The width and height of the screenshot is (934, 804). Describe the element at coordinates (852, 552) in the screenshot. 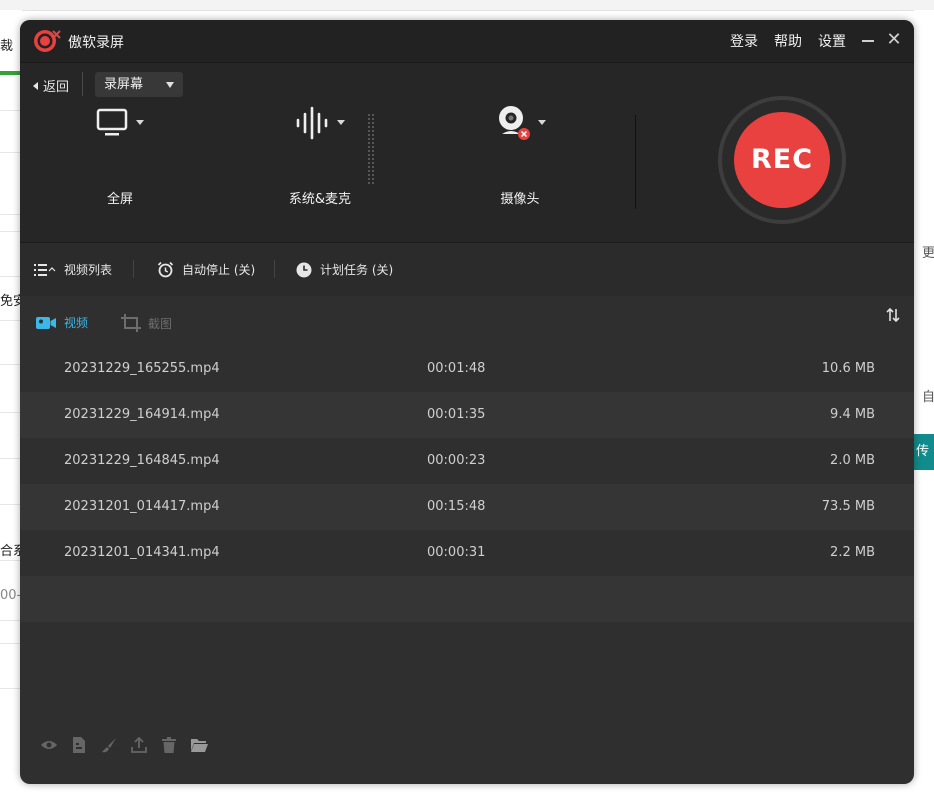

I see `file-size: 2.2 MB` at that location.